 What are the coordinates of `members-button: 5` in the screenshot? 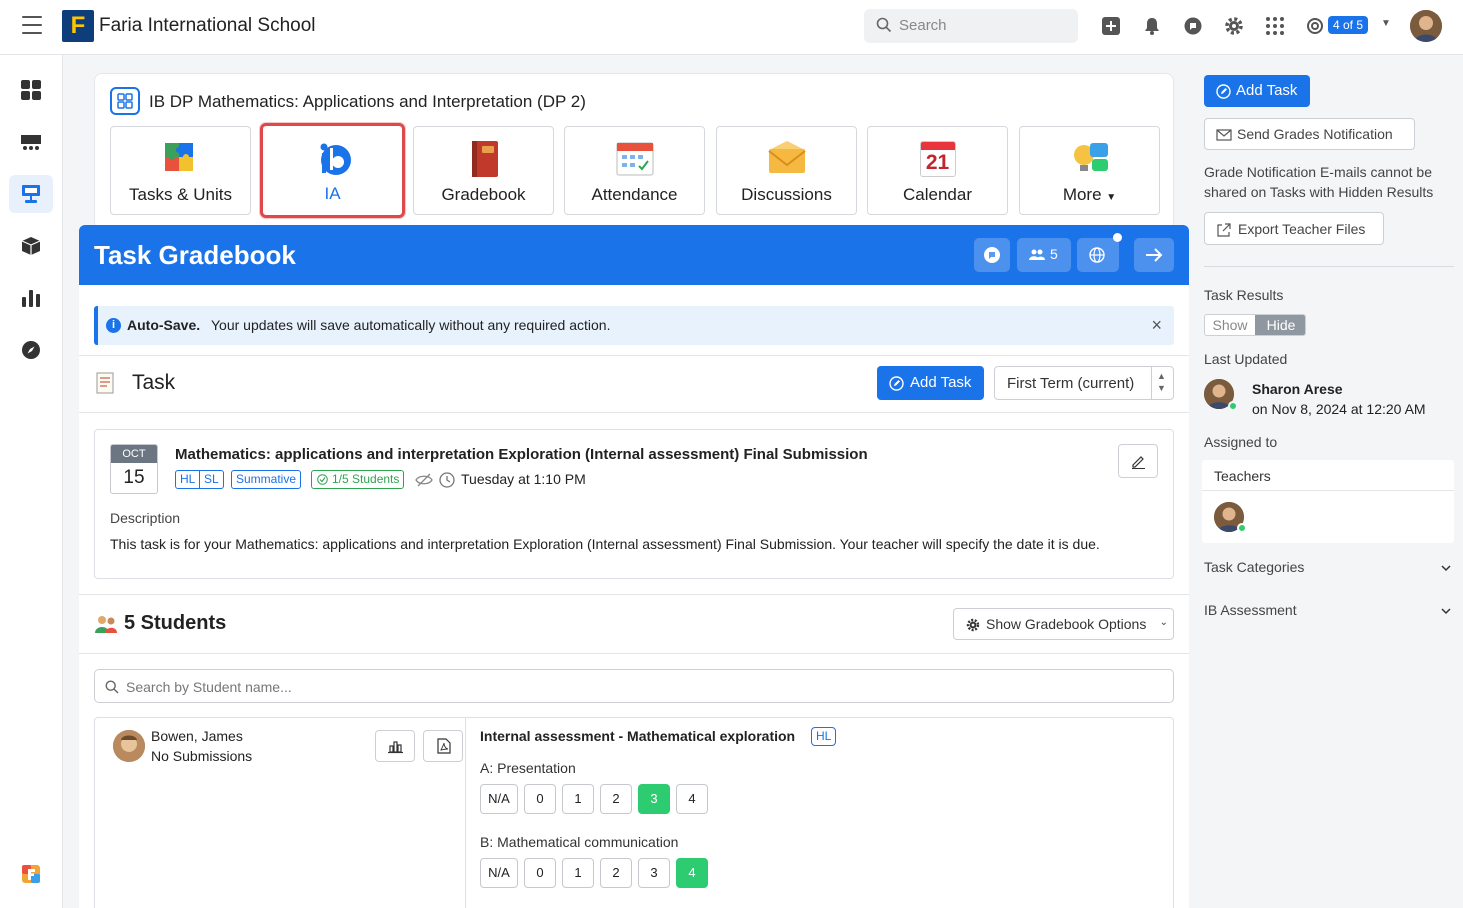 It's located at (1044, 255).